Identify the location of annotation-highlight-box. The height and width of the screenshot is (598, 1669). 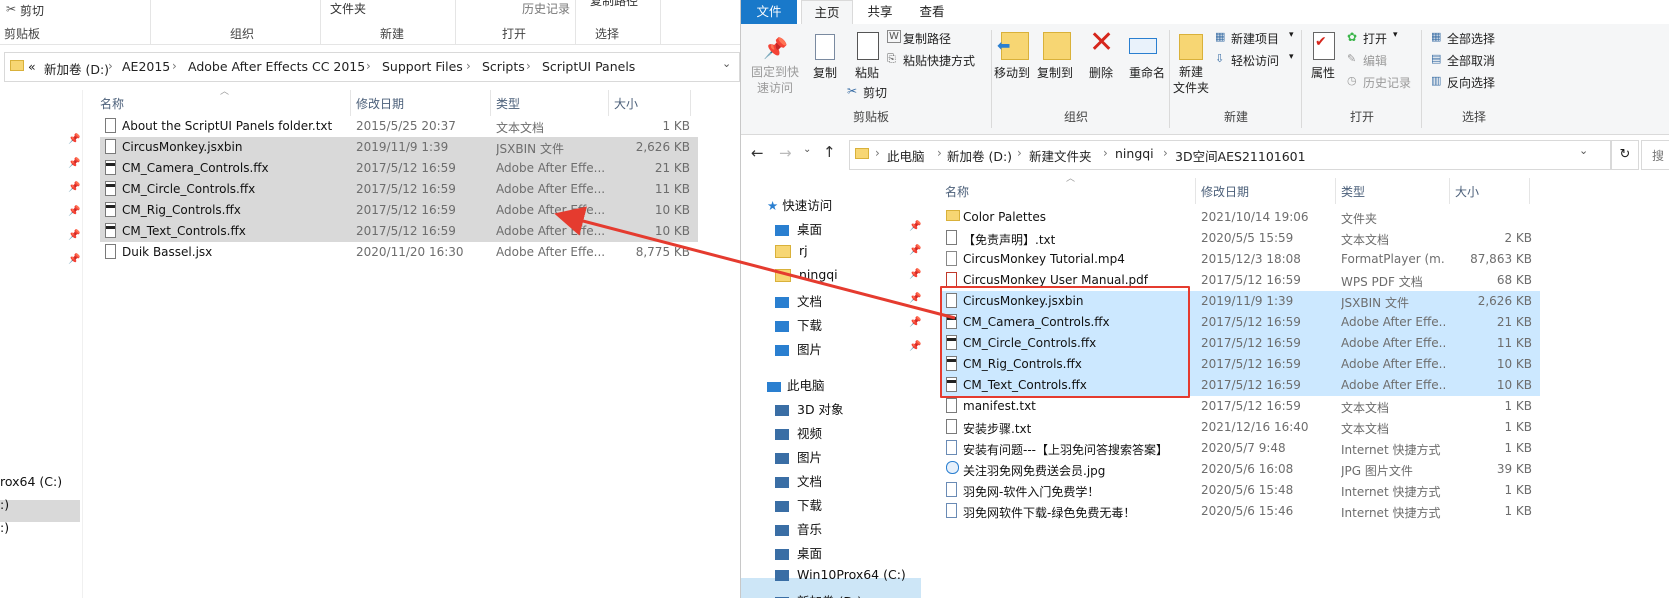
(1065, 342).